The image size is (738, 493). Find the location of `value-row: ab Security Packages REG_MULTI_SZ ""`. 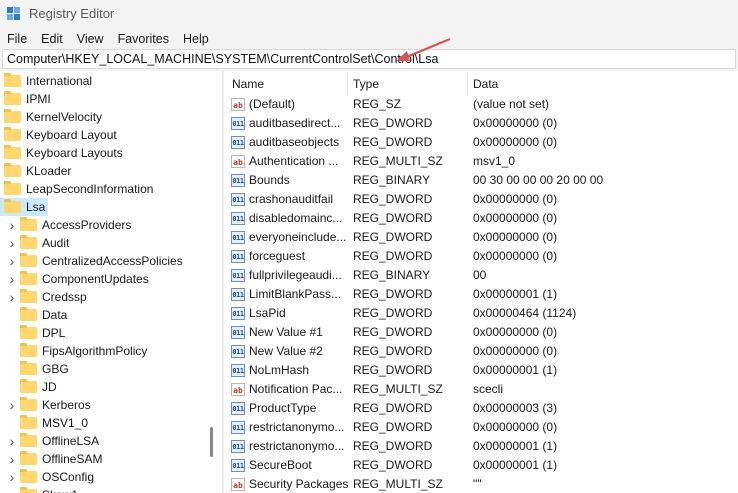

value-row: ab Security Packages REG_MULTI_SZ "" is located at coordinates (481, 484).